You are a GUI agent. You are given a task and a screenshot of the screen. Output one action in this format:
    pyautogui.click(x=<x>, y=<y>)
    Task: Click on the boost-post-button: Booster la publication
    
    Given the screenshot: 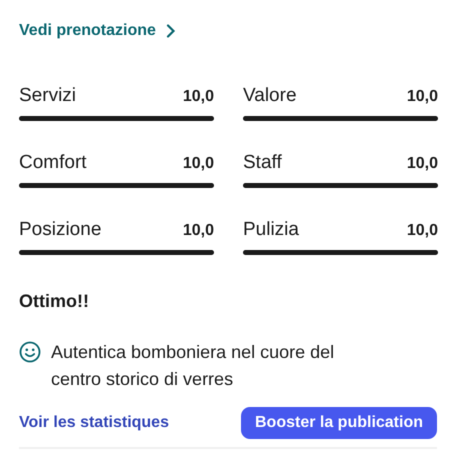 What is the action you would take?
    pyautogui.click(x=339, y=423)
    